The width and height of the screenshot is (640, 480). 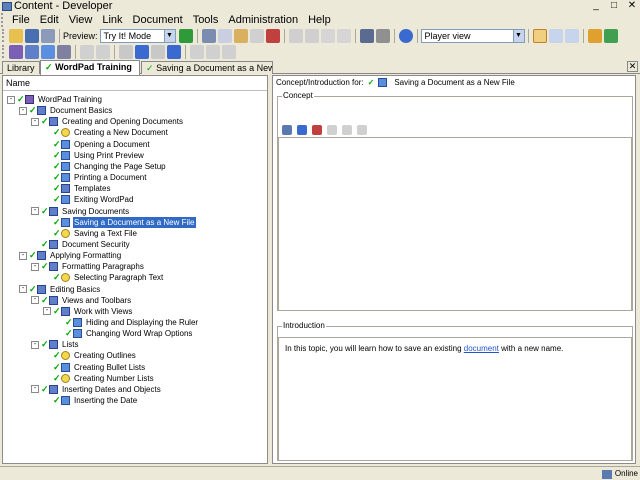 I want to click on open-icon, so click(x=16, y=35).